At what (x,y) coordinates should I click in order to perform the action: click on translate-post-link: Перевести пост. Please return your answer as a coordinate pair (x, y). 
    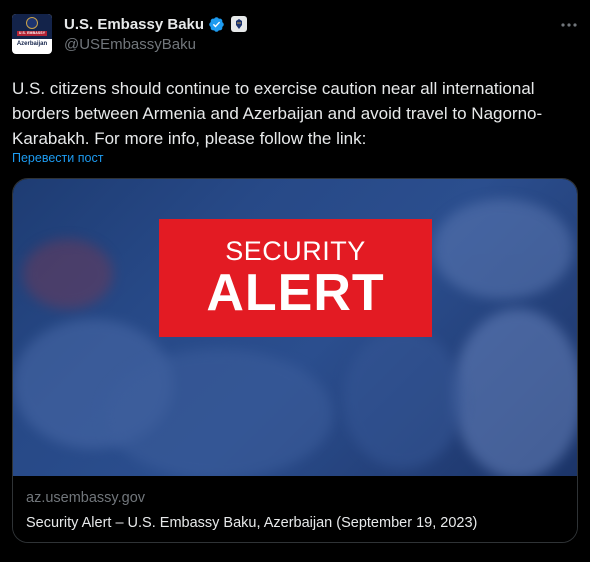
    Looking at the image, I should click on (57, 158).